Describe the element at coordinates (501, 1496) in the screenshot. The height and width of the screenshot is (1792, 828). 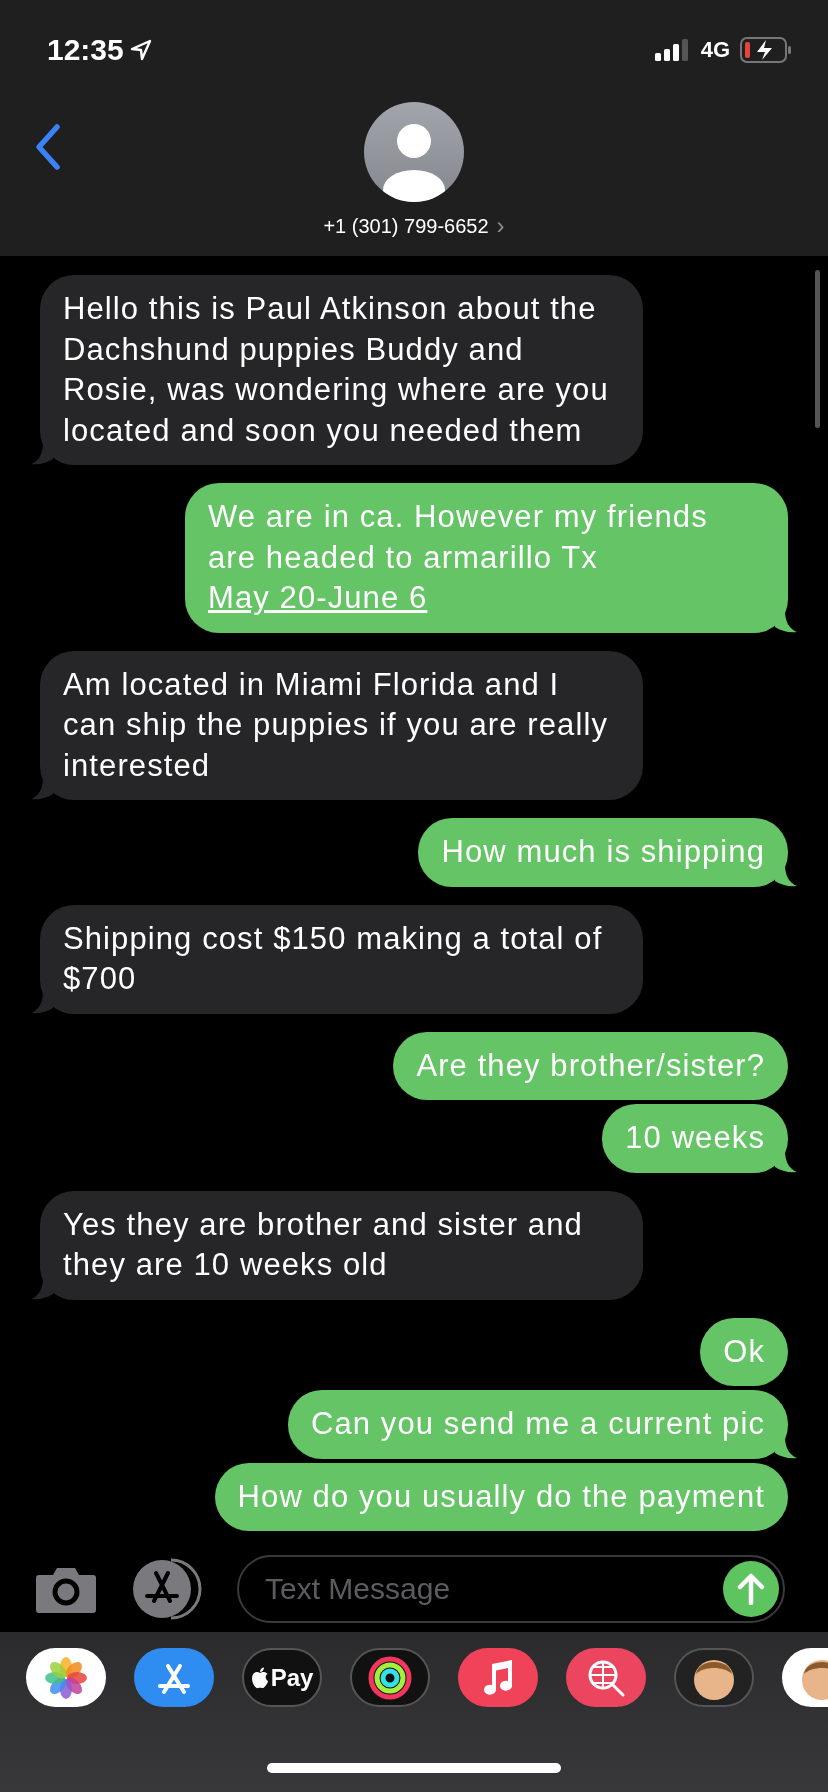
I see `message-text: How do you usually do the payment` at that location.